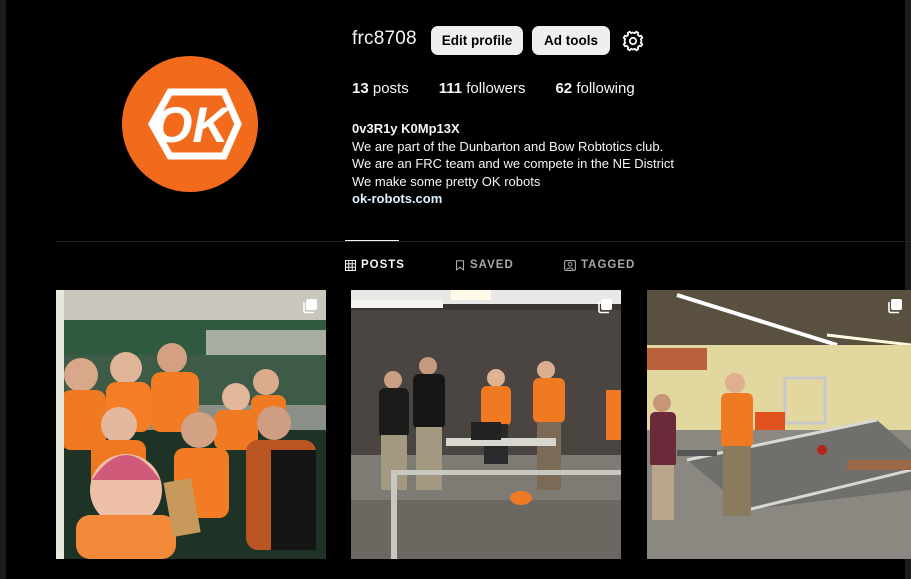 This screenshot has height=579, width=911. I want to click on tab-posts-label: POSTS, so click(383, 265).